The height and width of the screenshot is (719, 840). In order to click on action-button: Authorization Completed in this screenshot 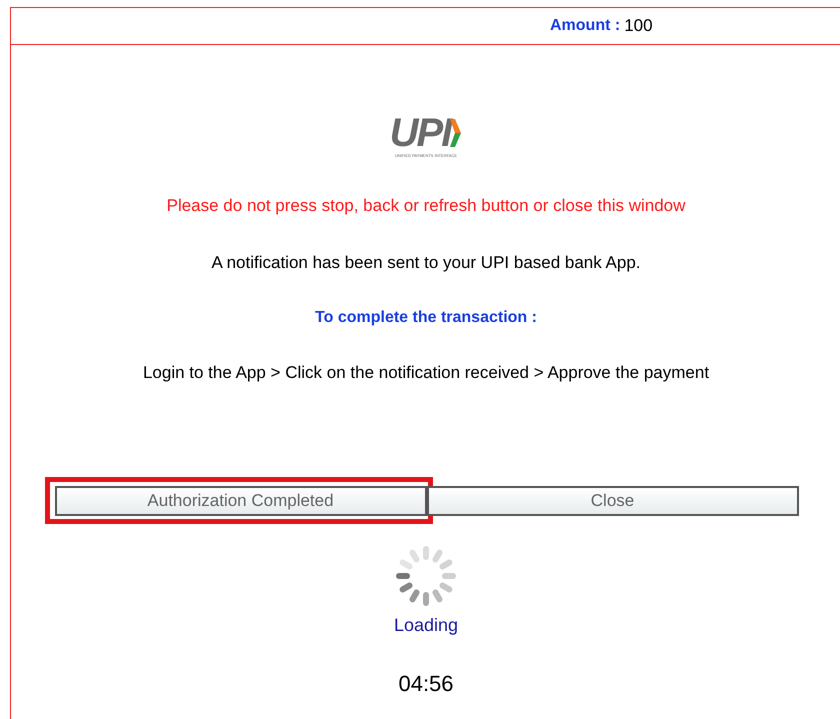, I will do `click(240, 501)`.